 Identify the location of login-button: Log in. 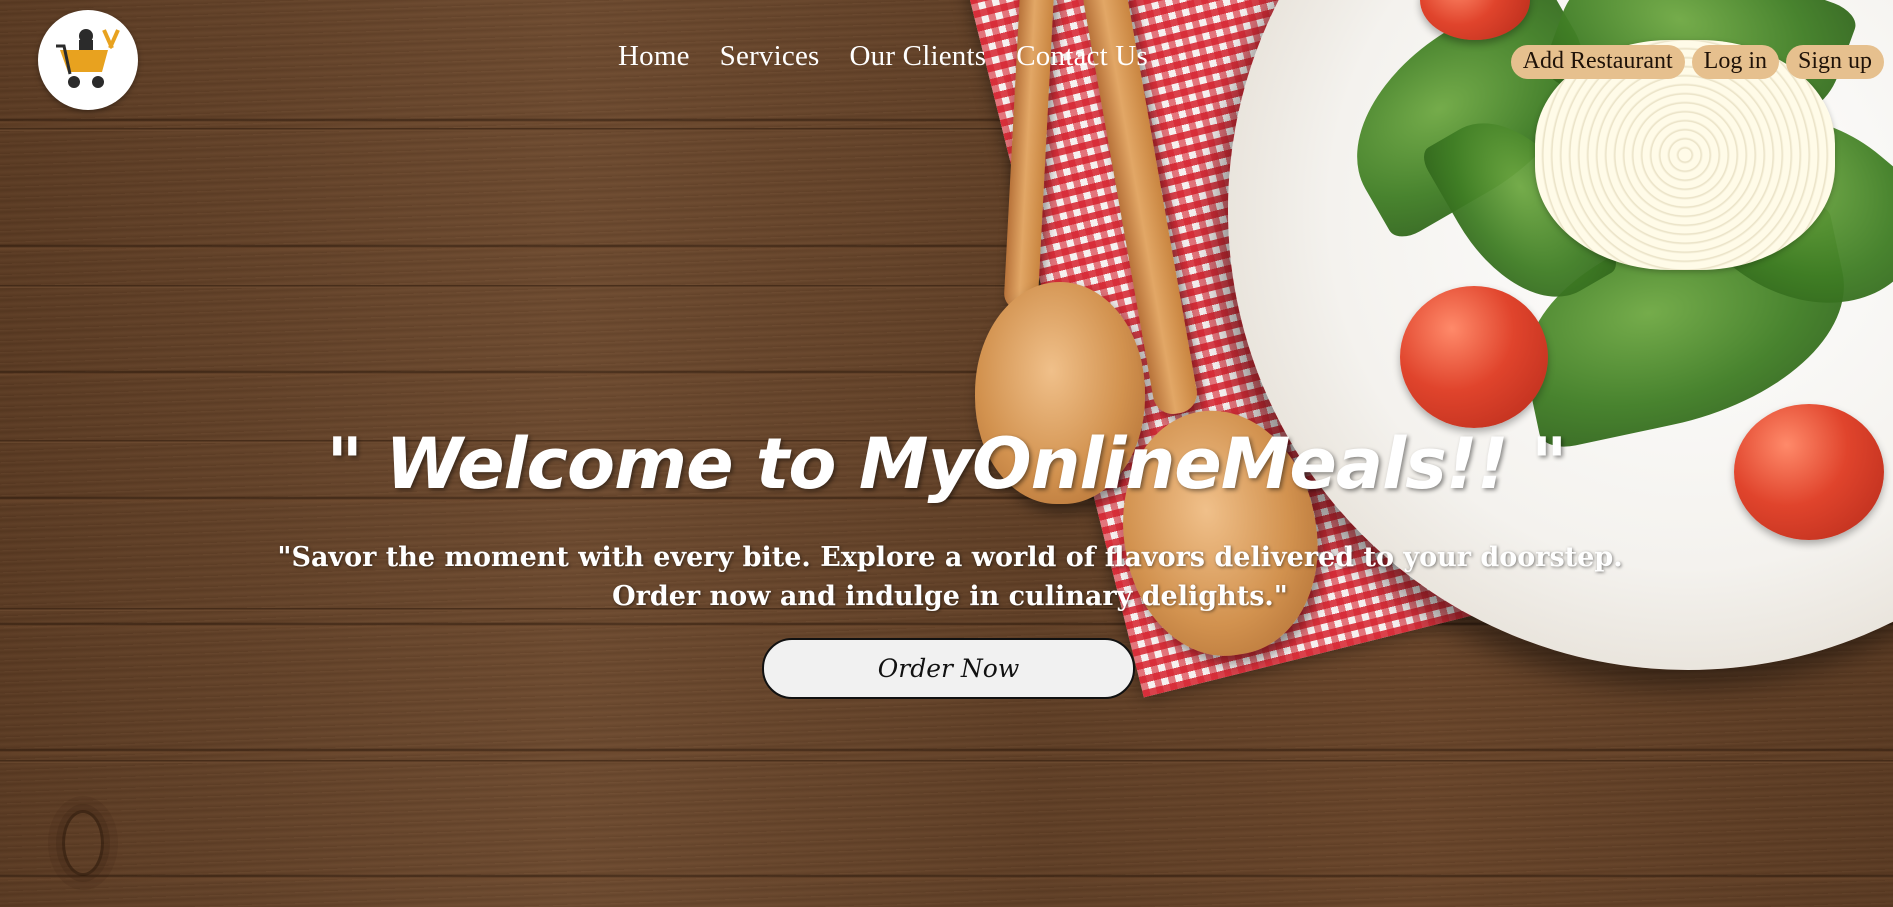
(1735, 62).